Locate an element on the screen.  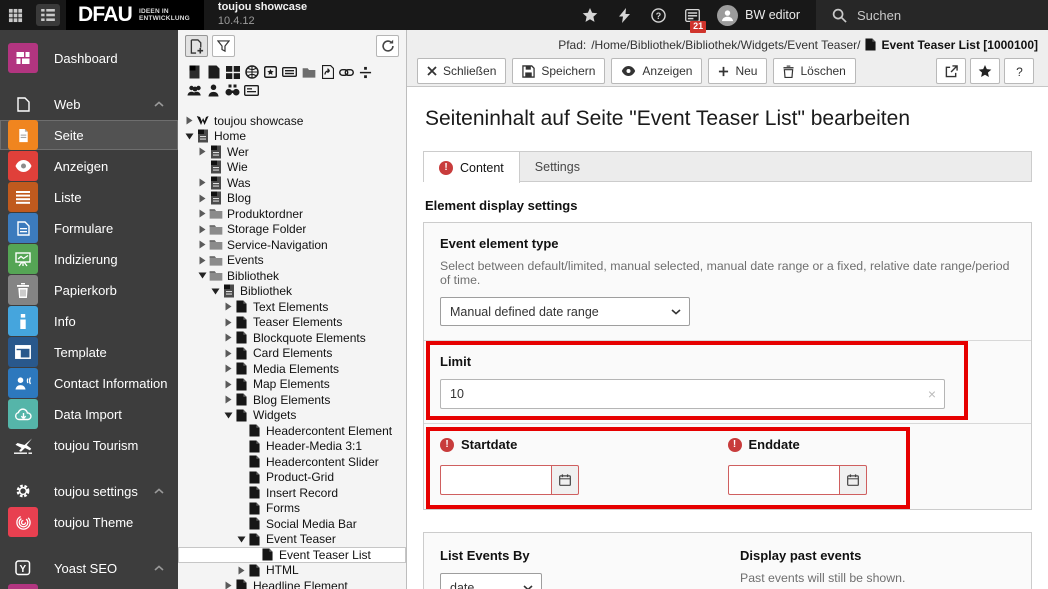
l-schen-button: Löschen is located at coordinates (814, 71).